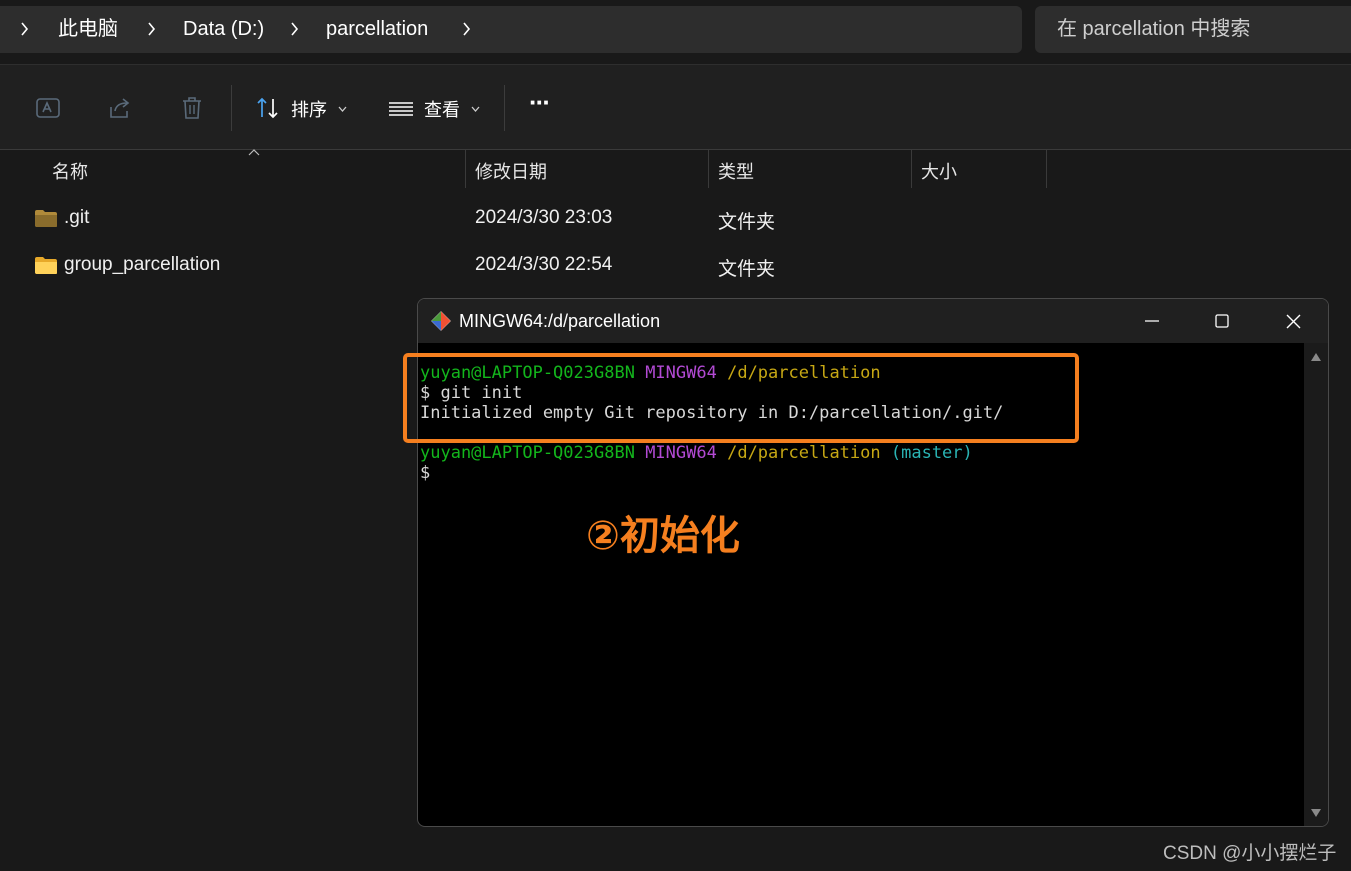  I want to click on terminal-titlebar: MINGW64:/d/parcellation, so click(873, 321).